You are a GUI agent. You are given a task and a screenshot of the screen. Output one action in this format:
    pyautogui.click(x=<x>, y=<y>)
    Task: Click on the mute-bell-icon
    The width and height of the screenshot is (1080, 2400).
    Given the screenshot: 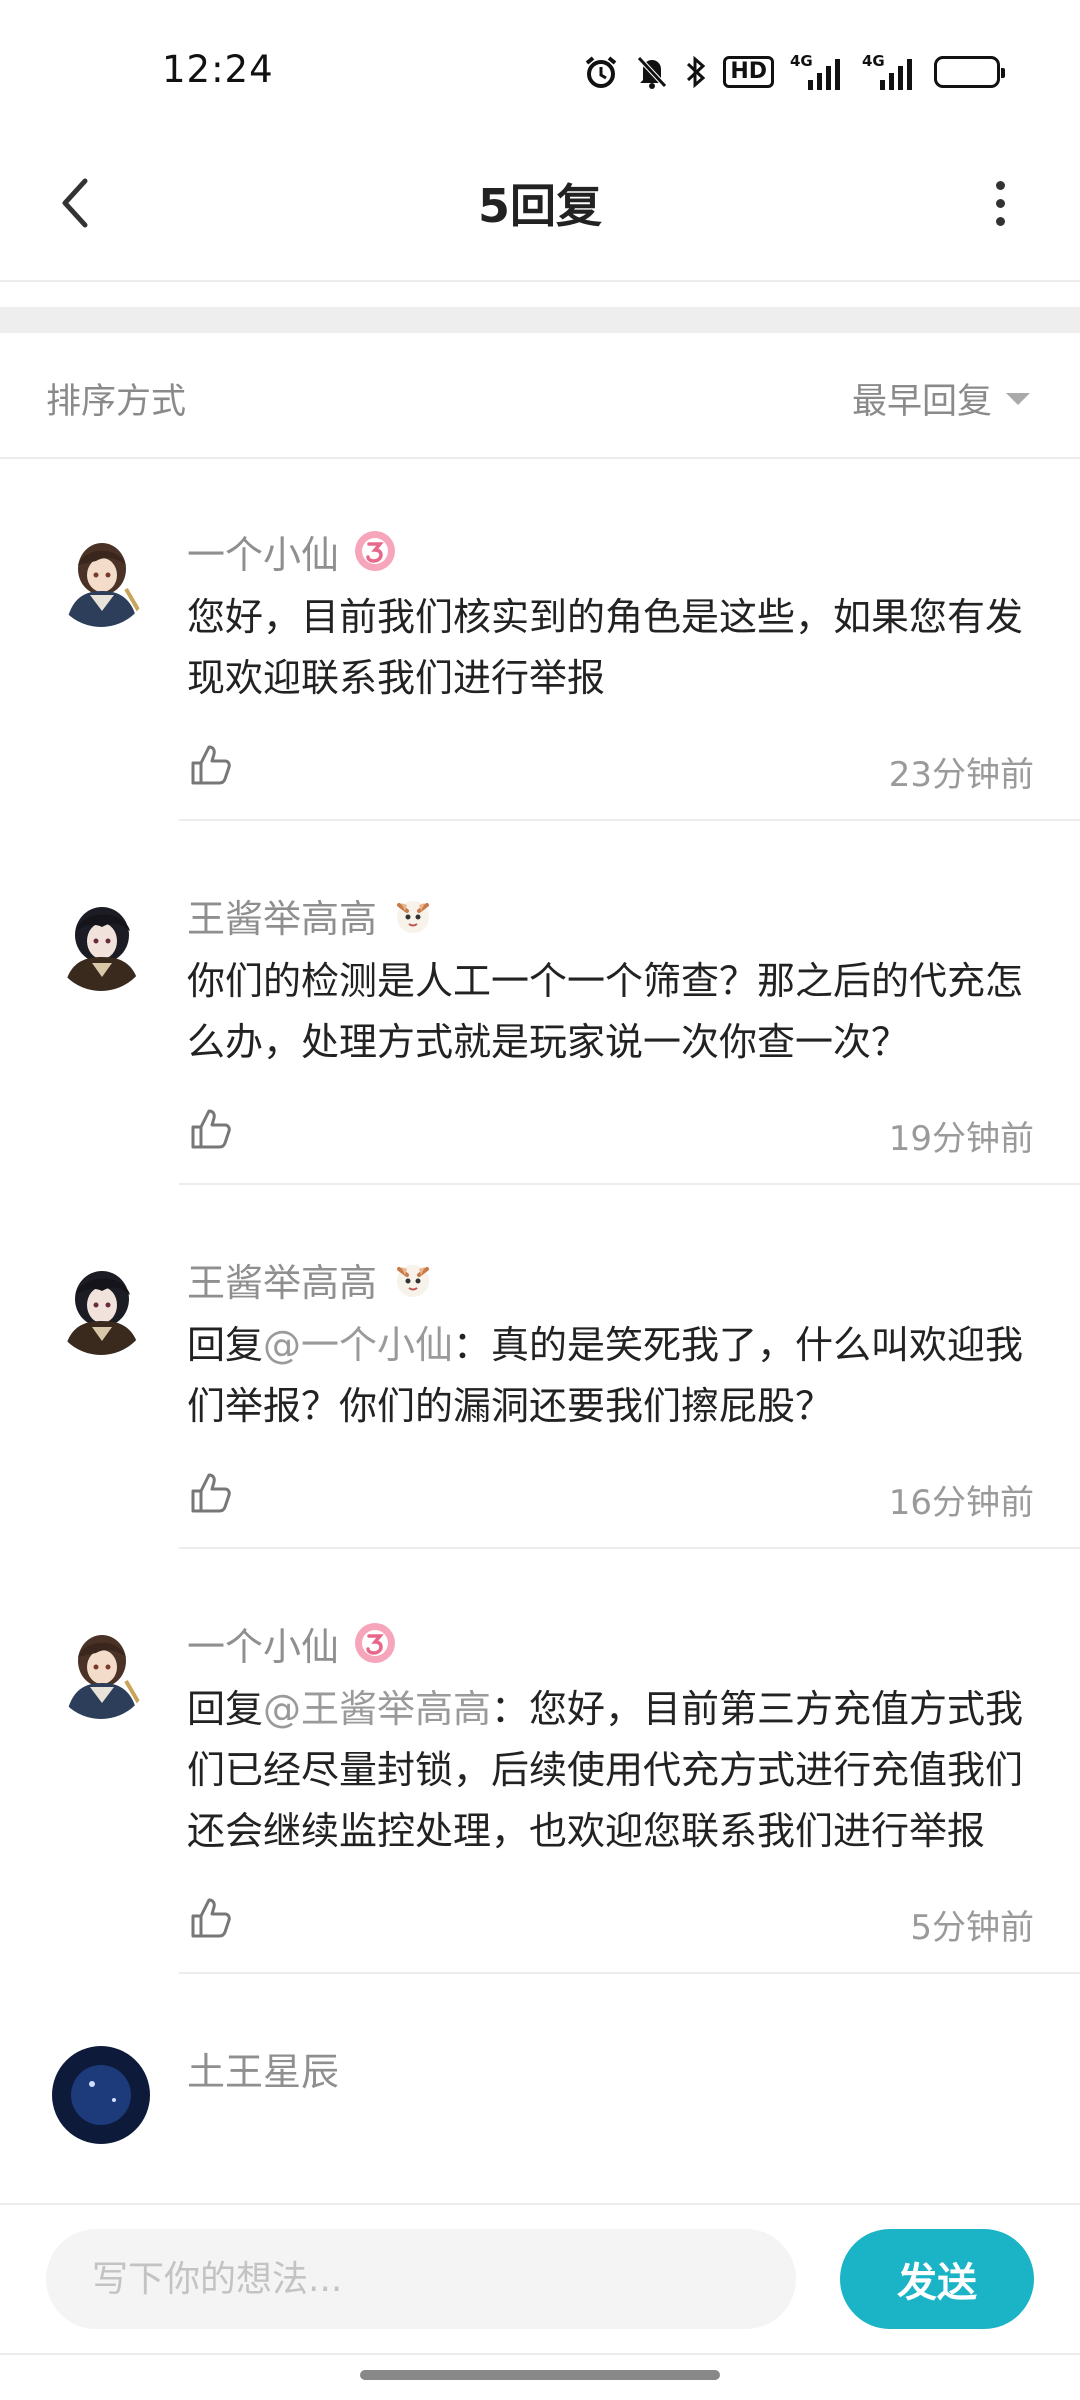 What is the action you would take?
    pyautogui.click(x=652, y=72)
    